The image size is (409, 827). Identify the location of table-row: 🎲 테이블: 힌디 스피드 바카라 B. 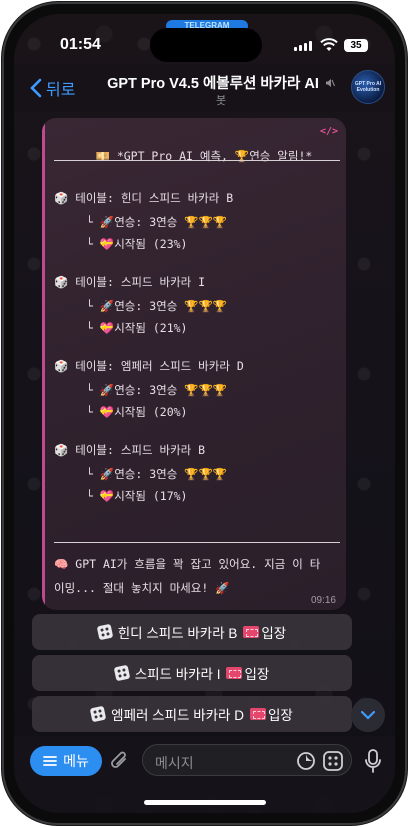
(143, 198).